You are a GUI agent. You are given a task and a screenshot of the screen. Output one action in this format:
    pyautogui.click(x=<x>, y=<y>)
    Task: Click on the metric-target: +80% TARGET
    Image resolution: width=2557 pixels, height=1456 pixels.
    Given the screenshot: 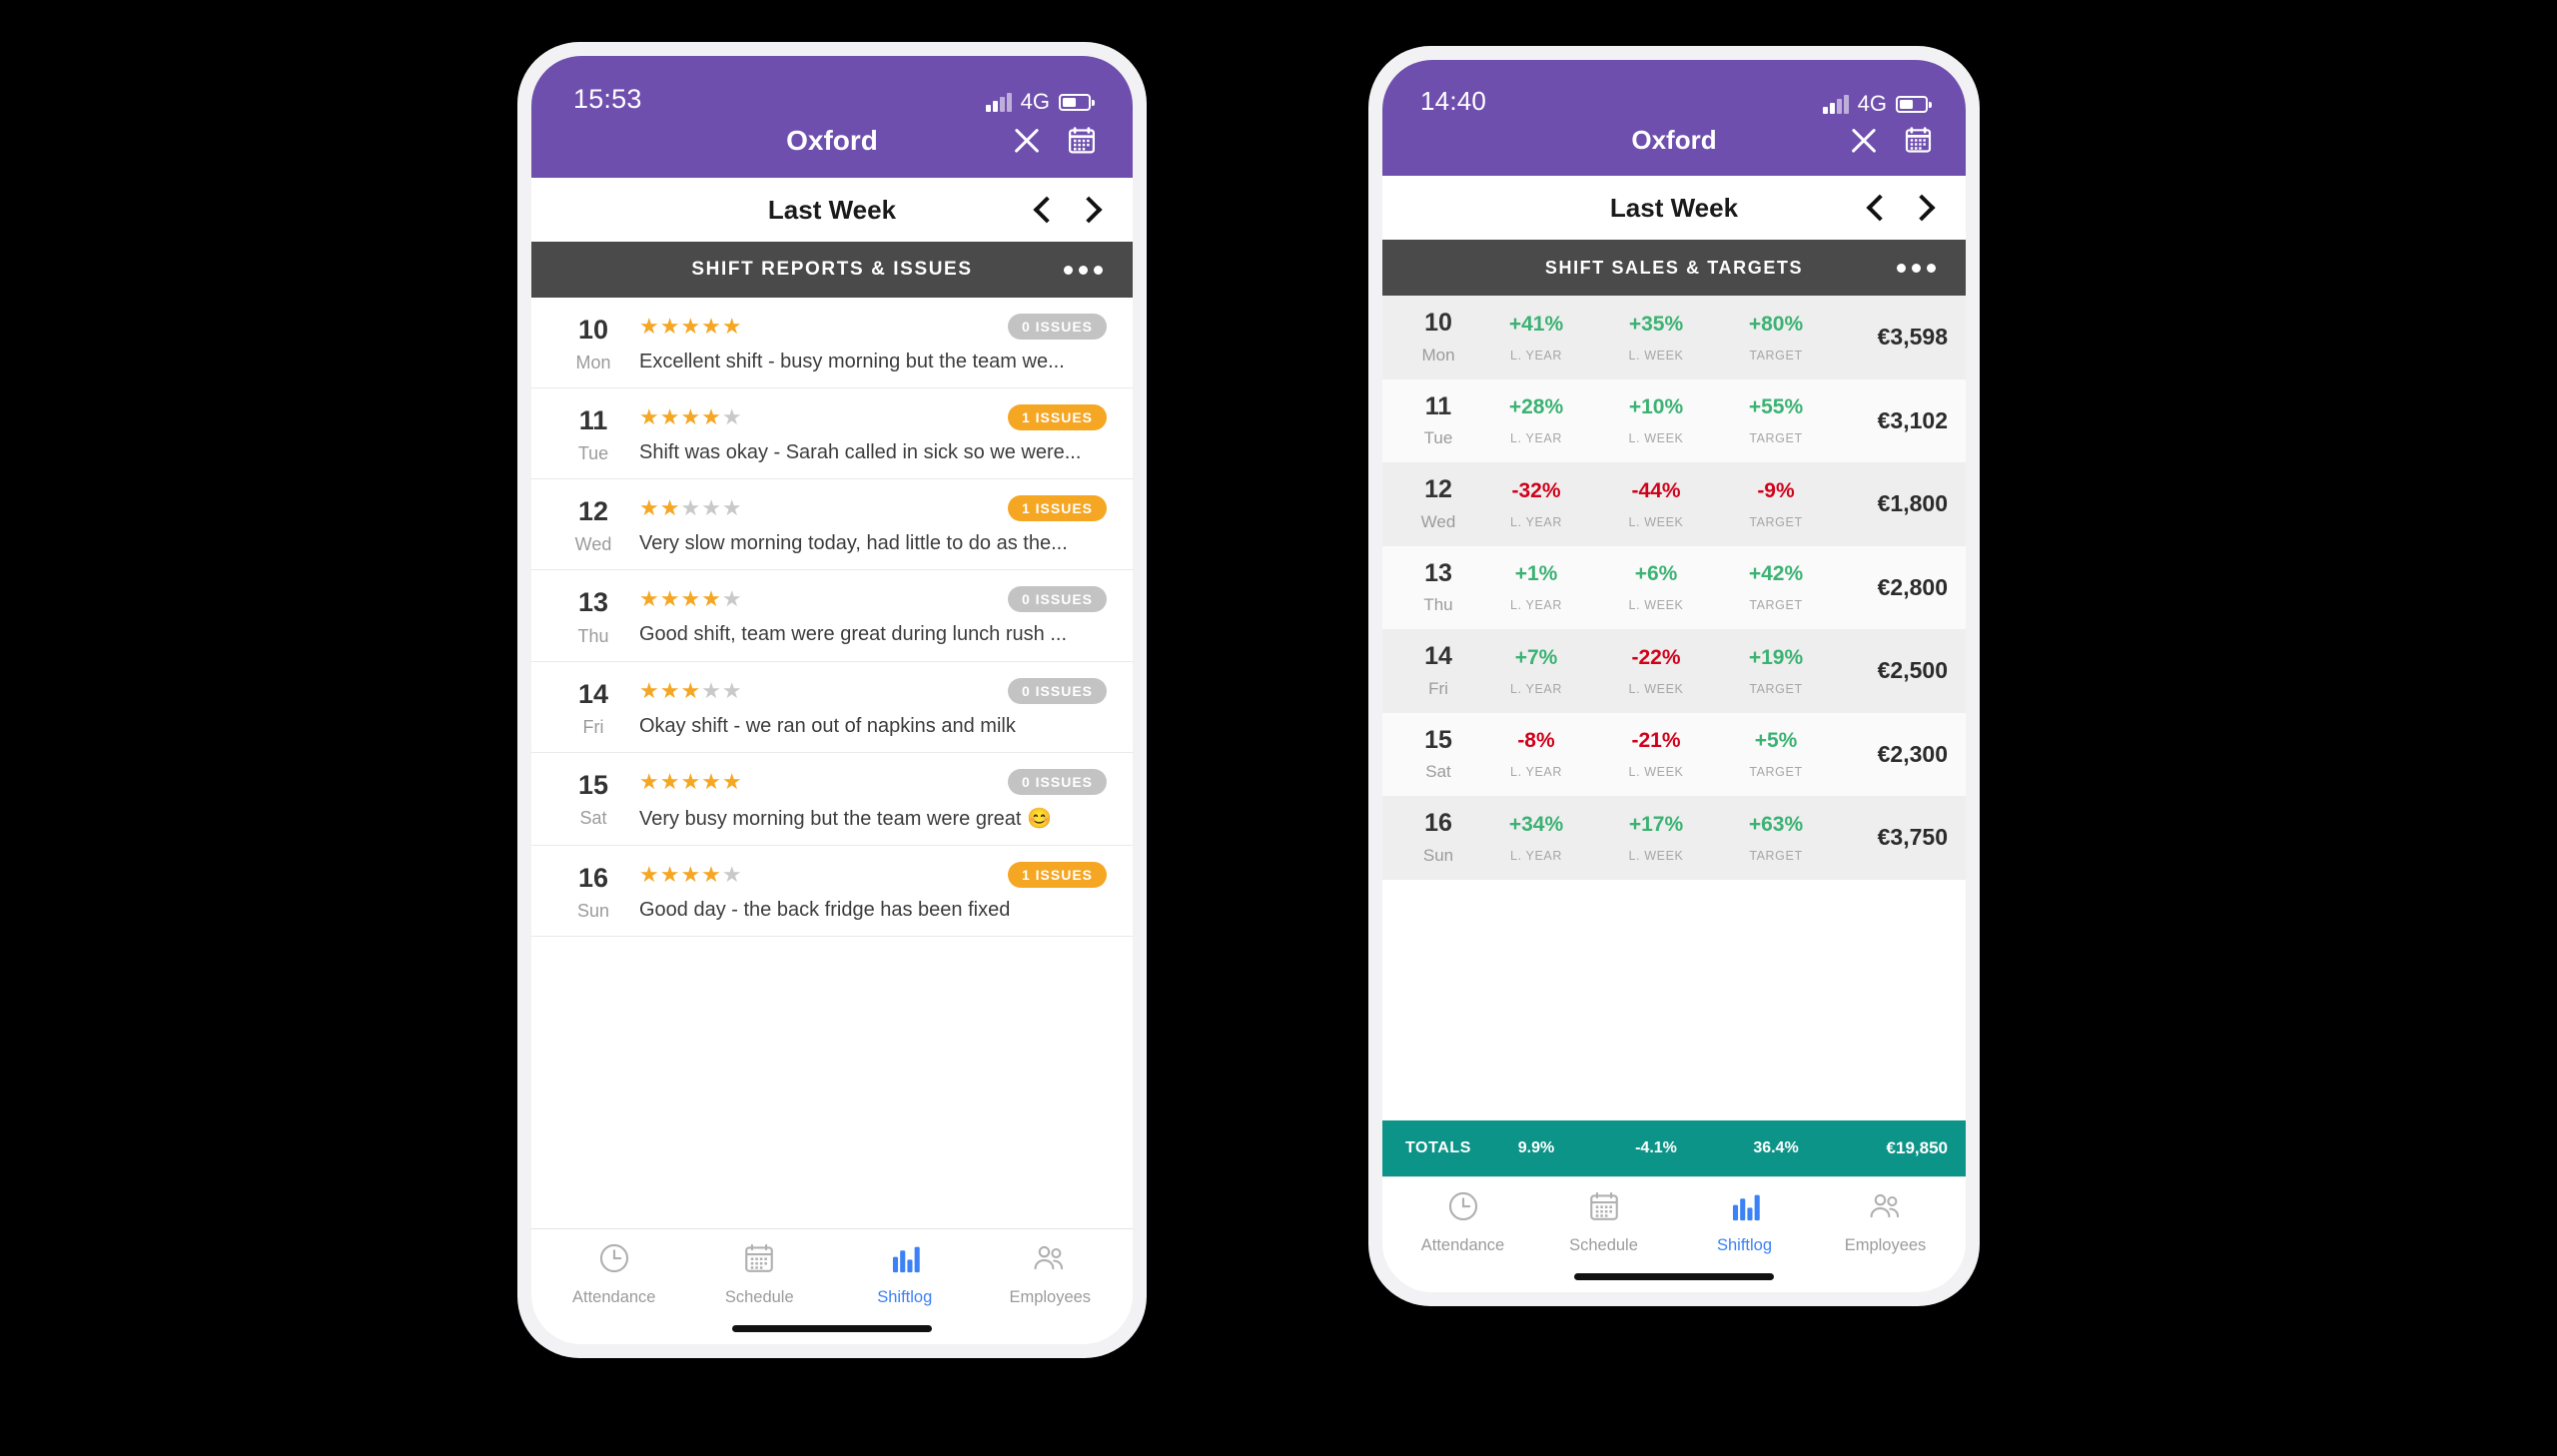 What is the action you would take?
    pyautogui.click(x=1776, y=338)
    